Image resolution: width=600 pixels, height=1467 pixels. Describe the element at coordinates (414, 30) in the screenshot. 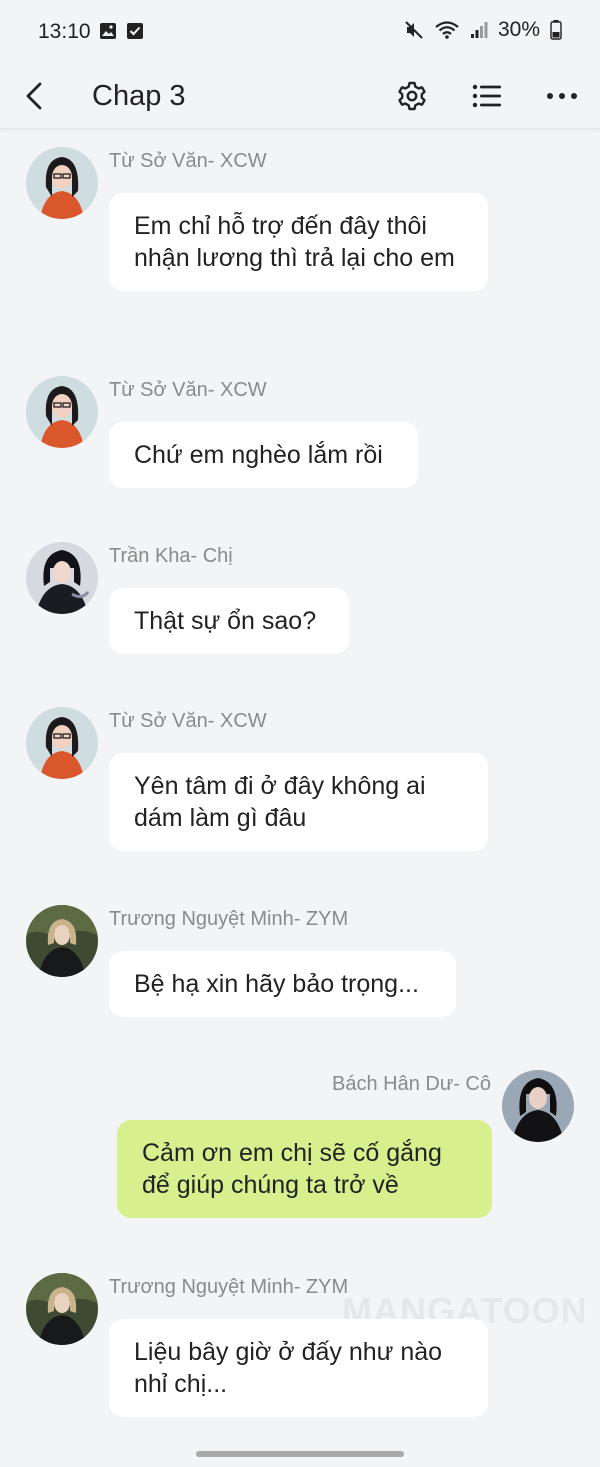

I see `mute-icon` at that location.